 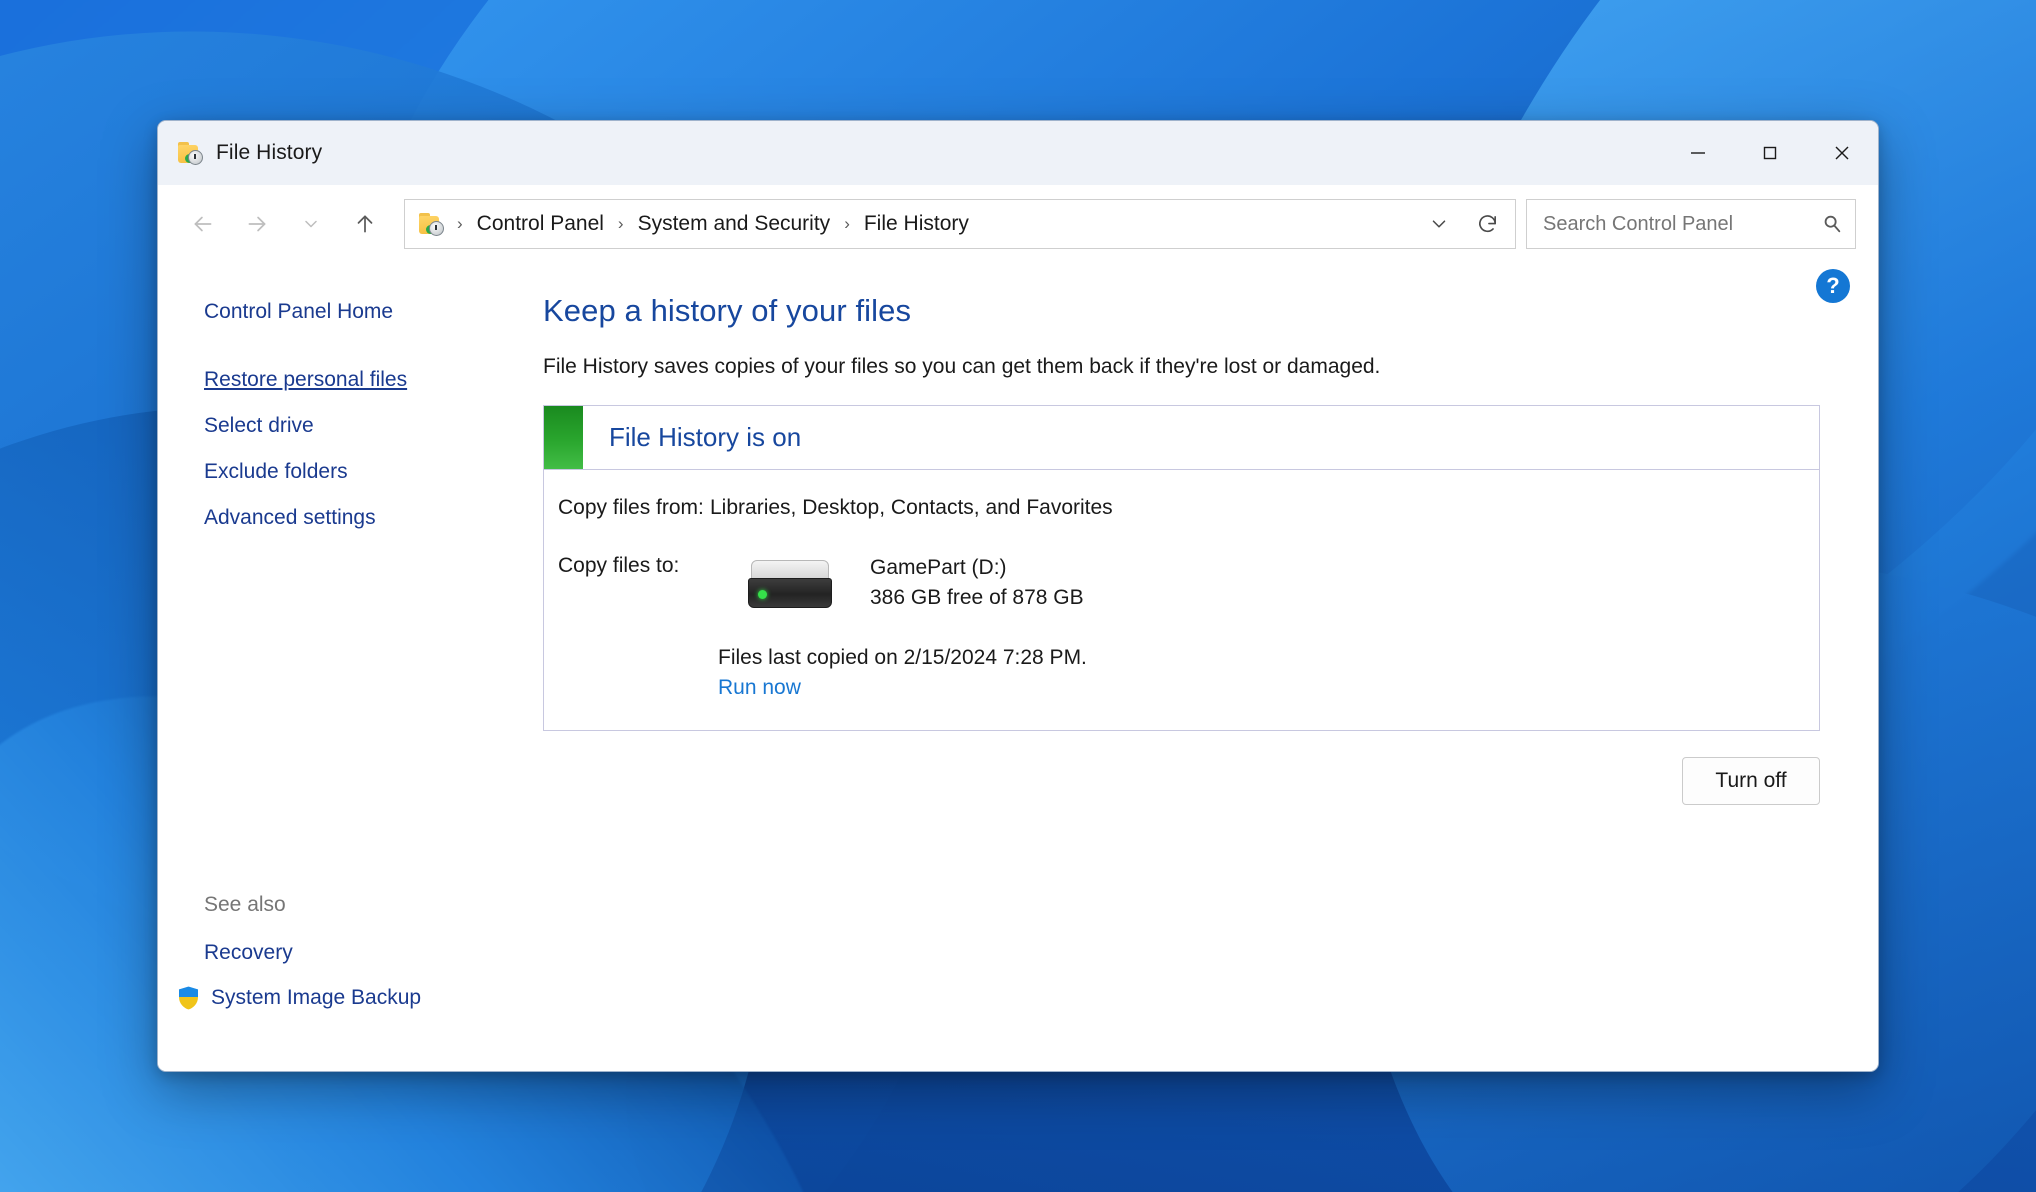 I want to click on breadcrumb-system-and-security: System and Security, so click(x=734, y=224).